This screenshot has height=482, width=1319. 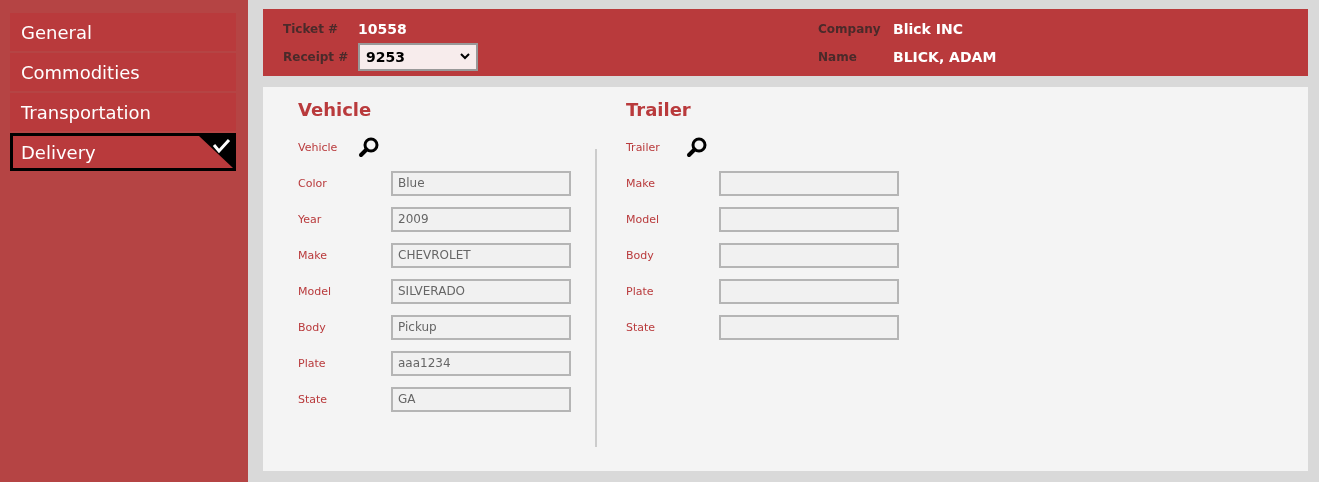 I want to click on checkmark-icon, so click(x=216, y=152).